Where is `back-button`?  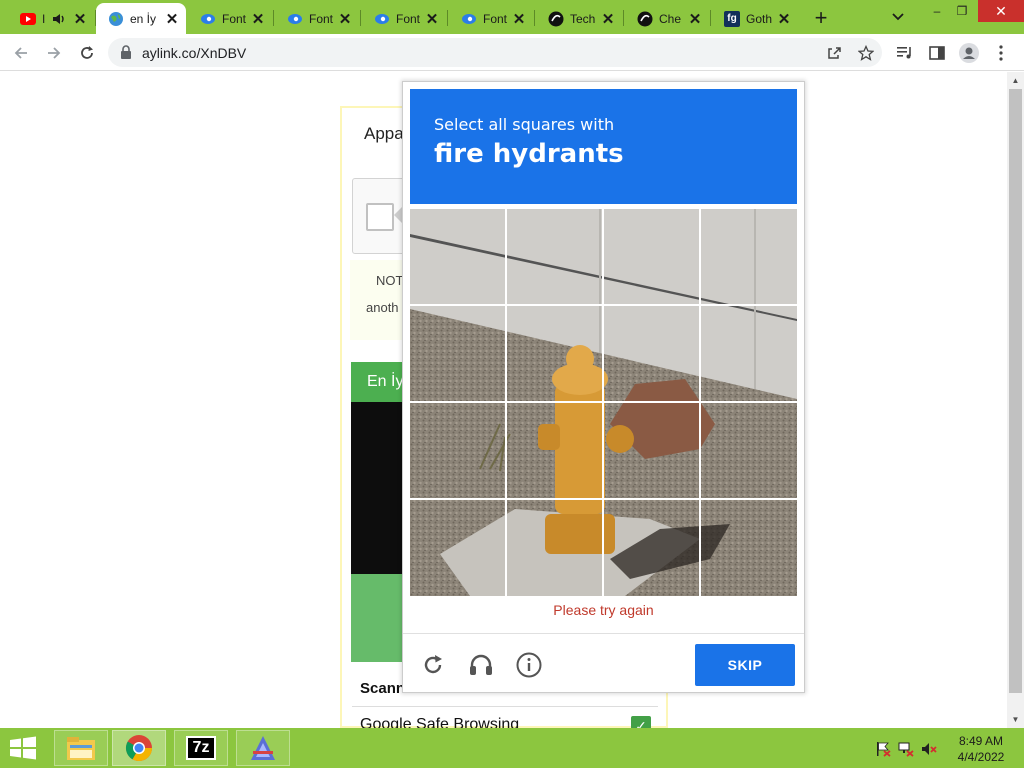
back-button is located at coordinates (21, 53).